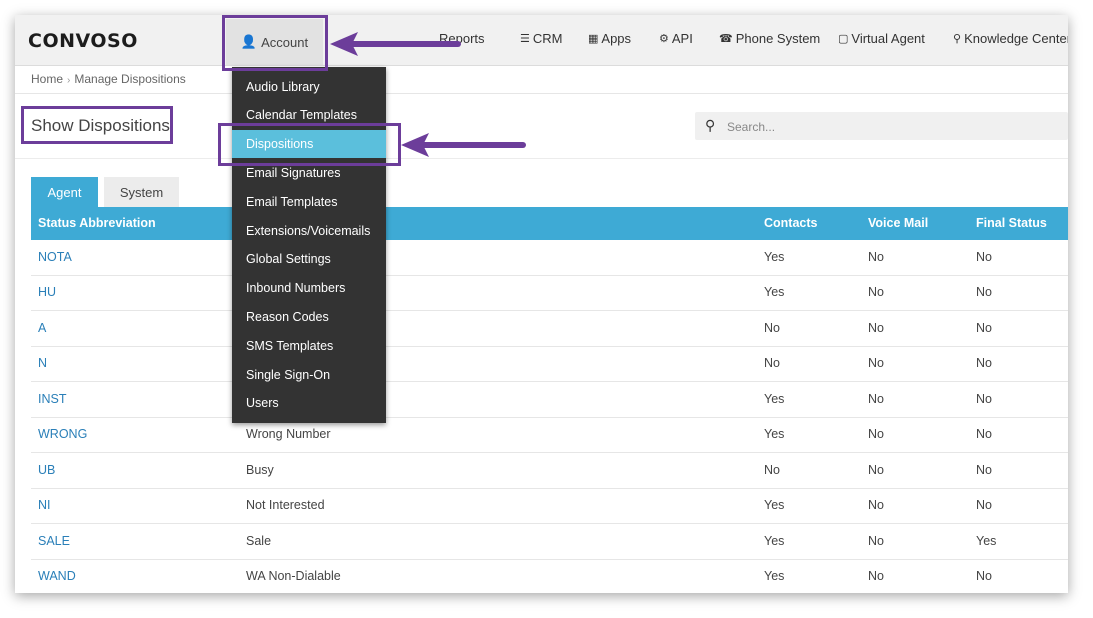  I want to click on breadcrumb-home: Home, so click(47, 79).